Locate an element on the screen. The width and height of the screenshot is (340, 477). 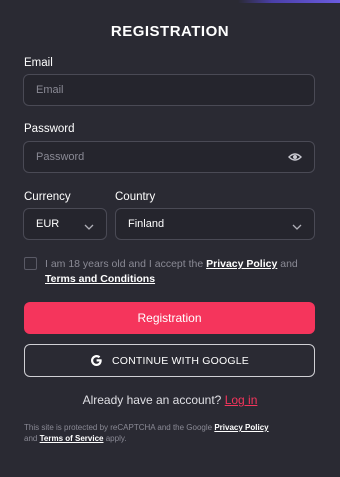
account-prompt: Already have an account? Log in is located at coordinates (170, 400).